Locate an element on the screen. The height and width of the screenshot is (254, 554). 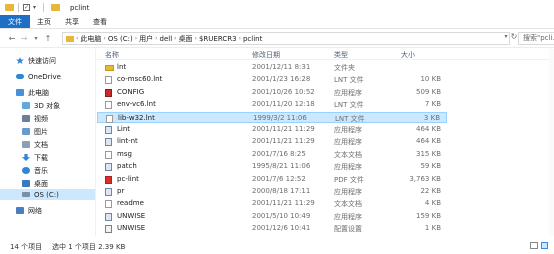
file-row: pr 2000/8/18 17:11 应用程序 22 KB is located at coordinates (272, 191).